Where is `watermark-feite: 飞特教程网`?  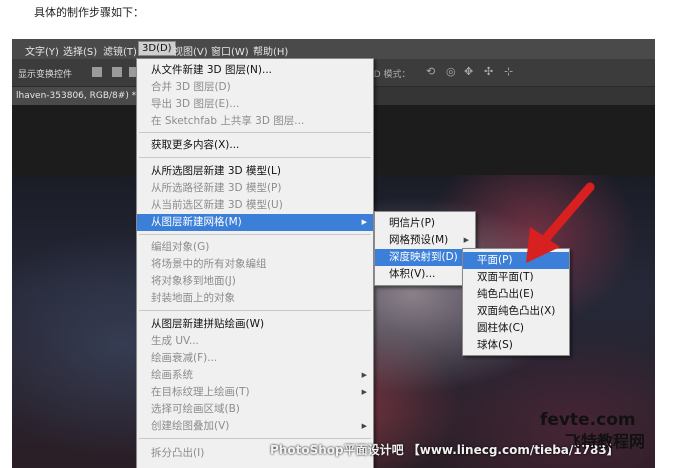 watermark-feite: 飞特教程网 is located at coordinates (605, 441).